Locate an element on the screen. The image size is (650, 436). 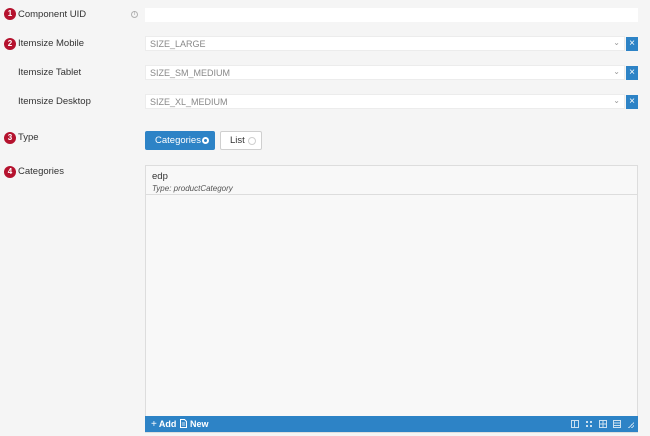
itemsize-desktop-select: SIZE_XL_MEDIUM ⌄ is located at coordinates (385, 101).